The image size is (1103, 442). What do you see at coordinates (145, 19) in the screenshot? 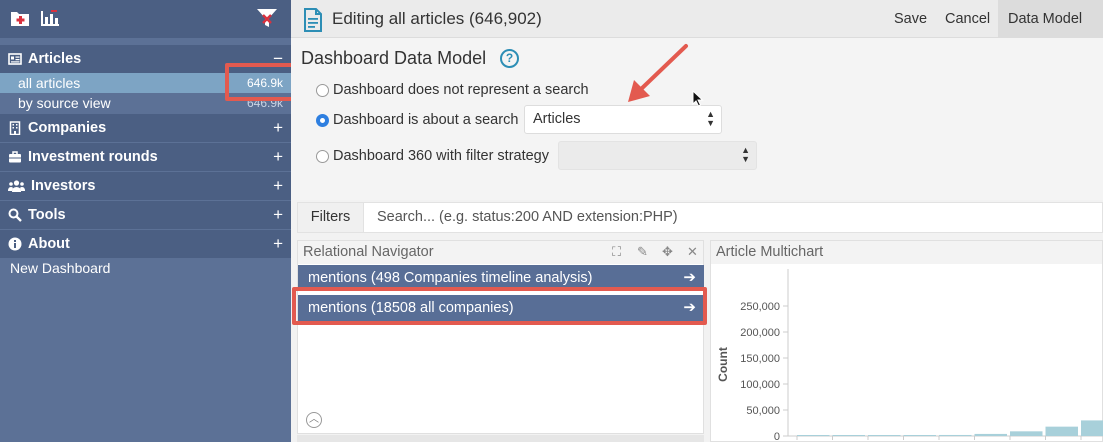
I see `sidebar-toolbar` at bounding box center [145, 19].